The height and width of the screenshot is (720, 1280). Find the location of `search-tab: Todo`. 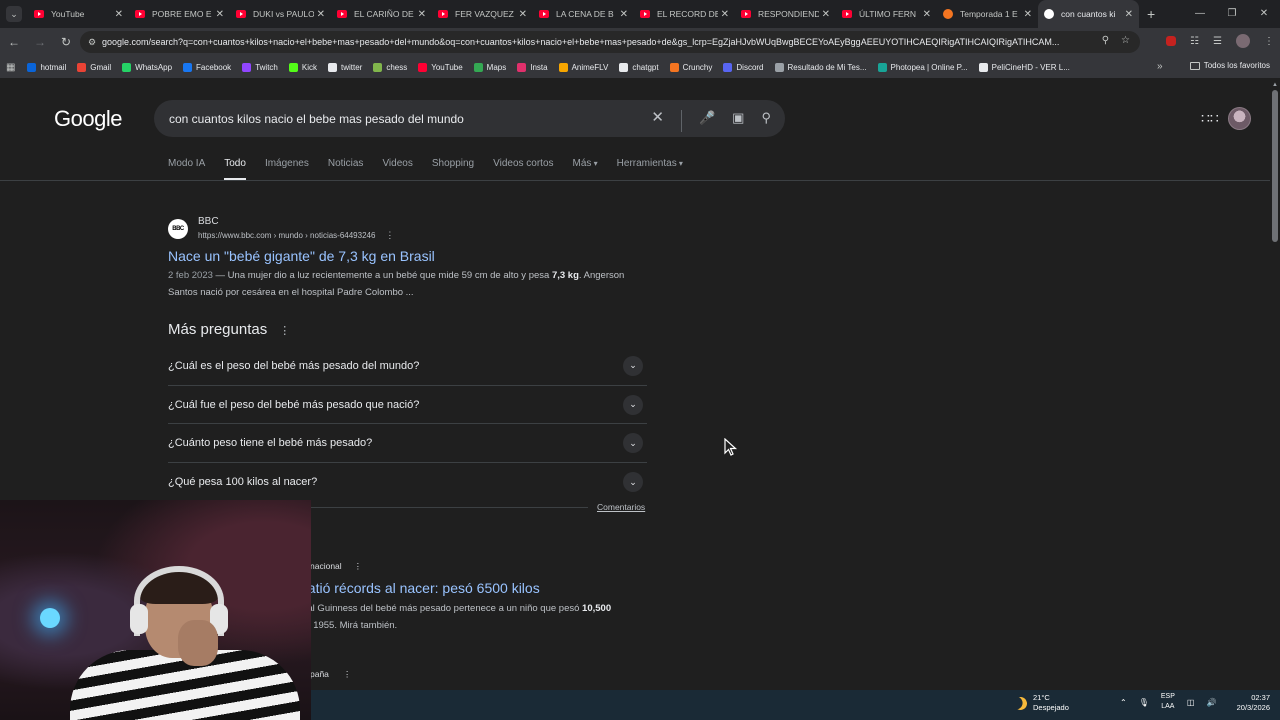

search-tab: Todo is located at coordinates (235, 169).